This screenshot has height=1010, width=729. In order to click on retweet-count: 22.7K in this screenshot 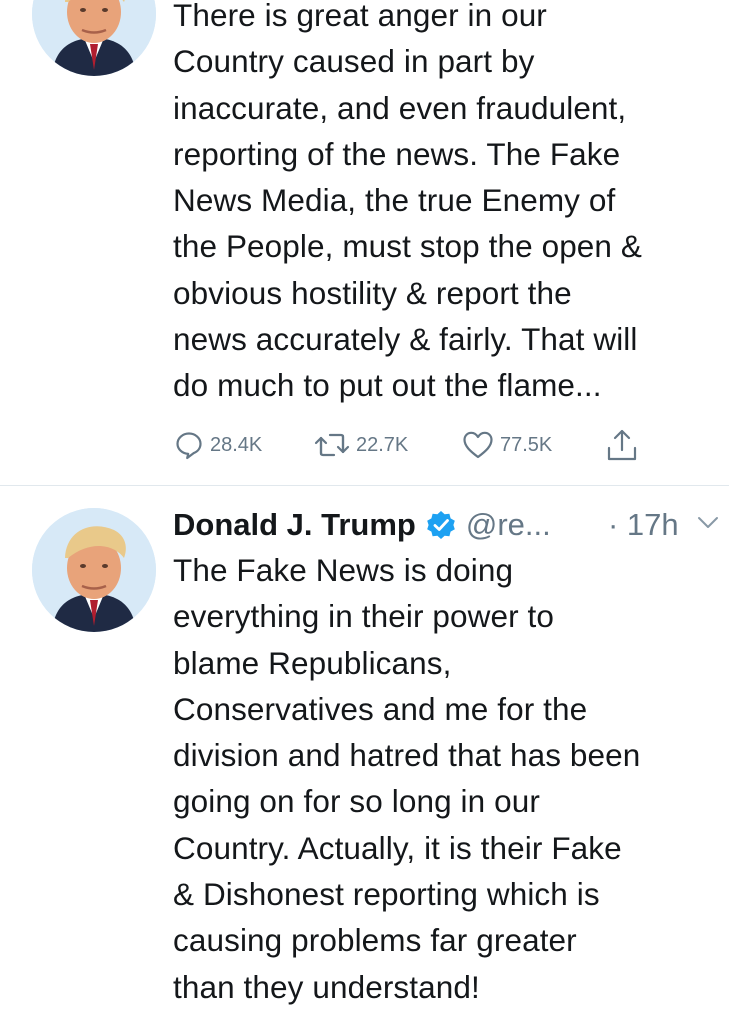, I will do `click(382, 444)`.